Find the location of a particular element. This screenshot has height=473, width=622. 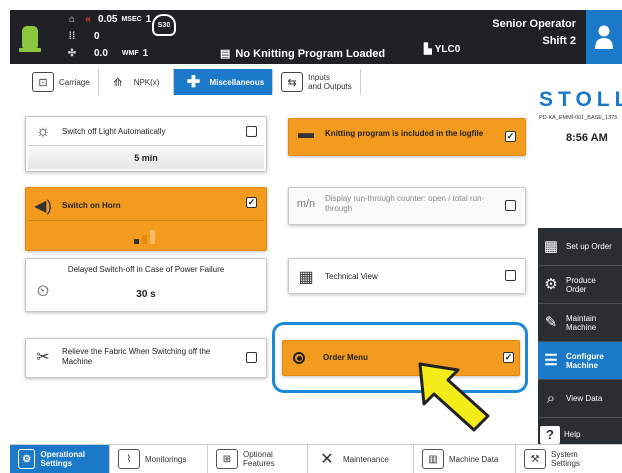

tension-value: 0.0 is located at coordinates (101, 53).